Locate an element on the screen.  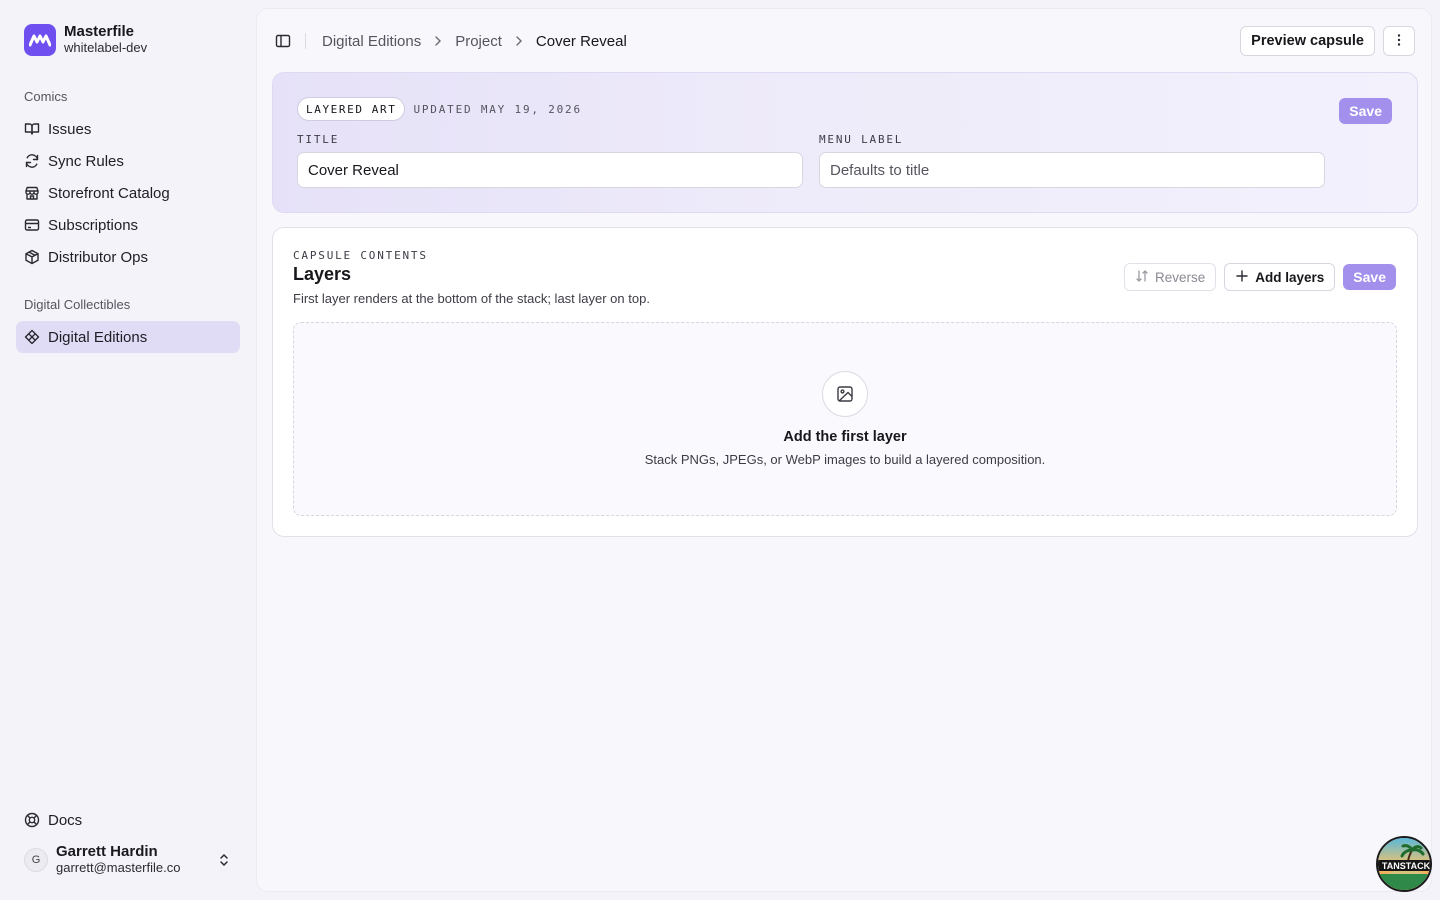
diamond-icon is located at coordinates (32, 337).